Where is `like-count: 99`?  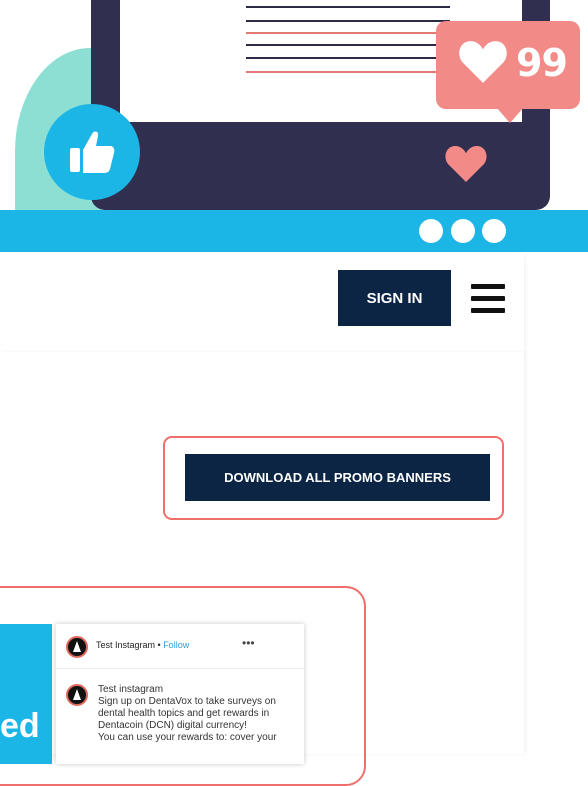 like-count: 99 is located at coordinates (542, 63).